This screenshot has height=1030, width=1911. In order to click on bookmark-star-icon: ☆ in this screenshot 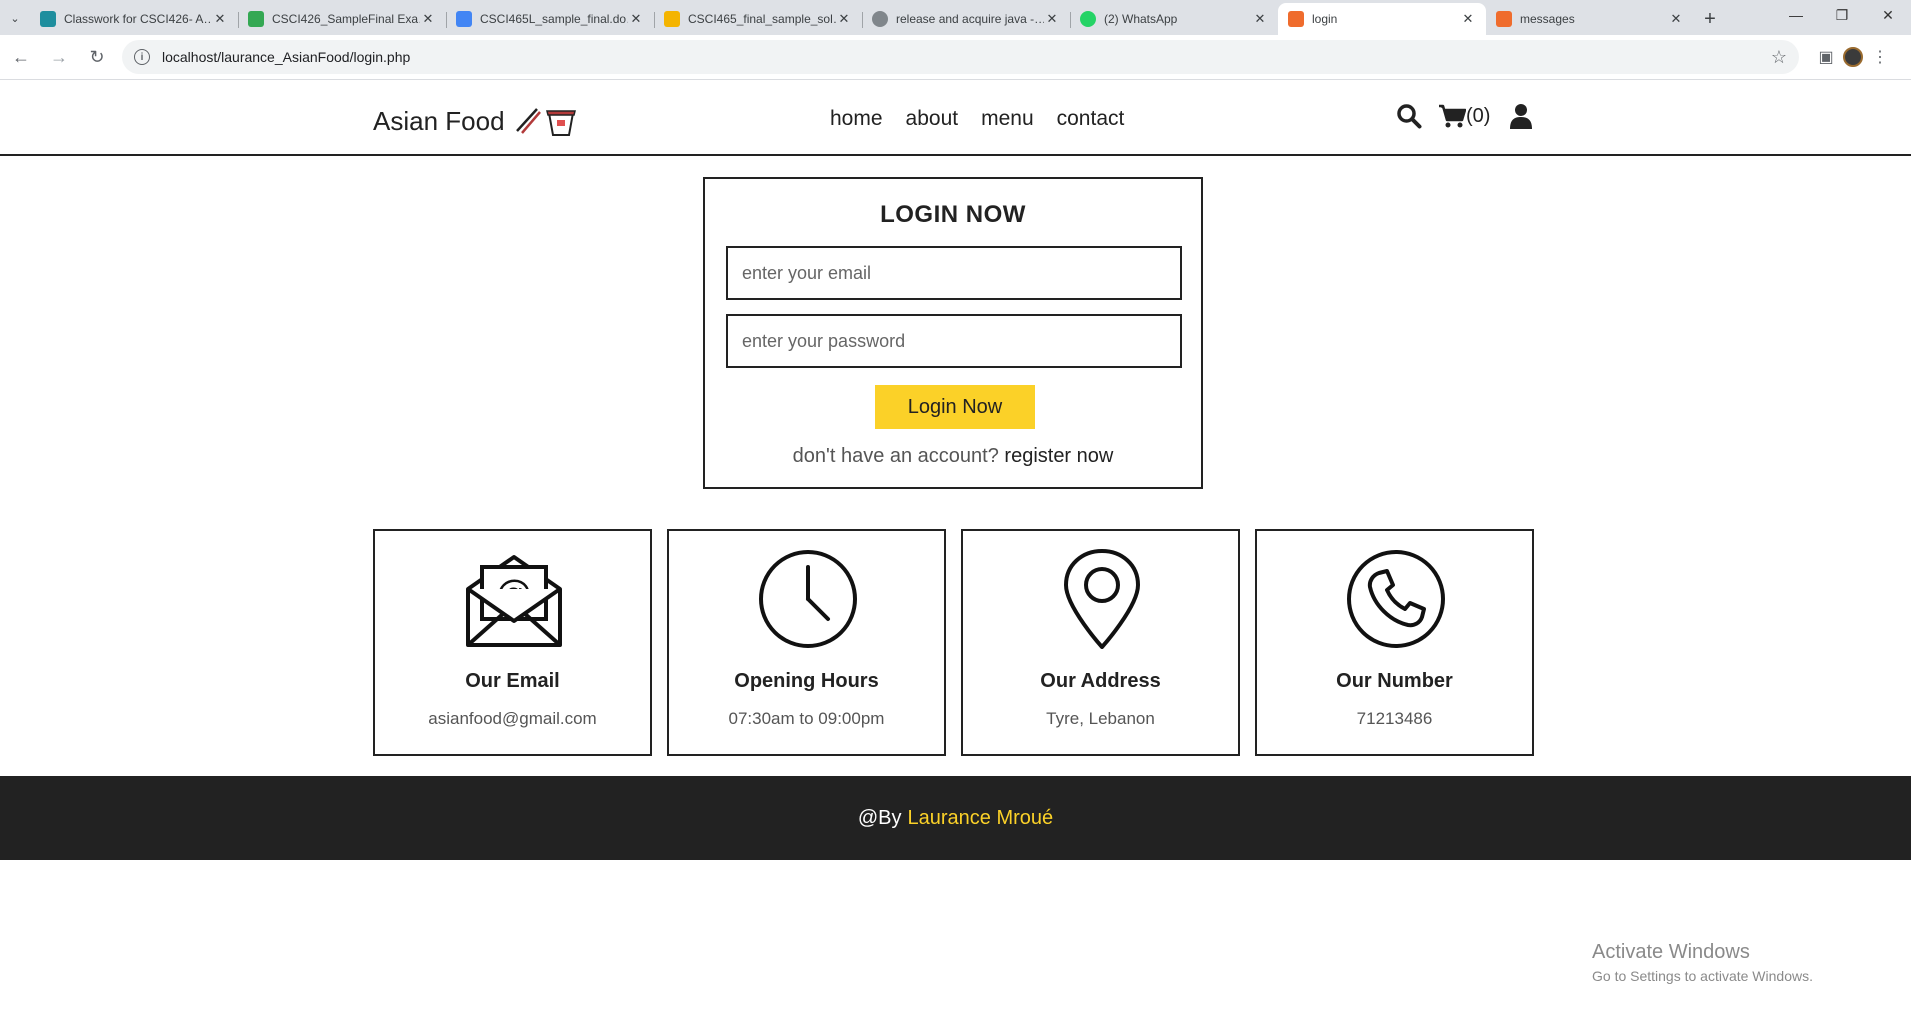, I will do `click(1779, 57)`.